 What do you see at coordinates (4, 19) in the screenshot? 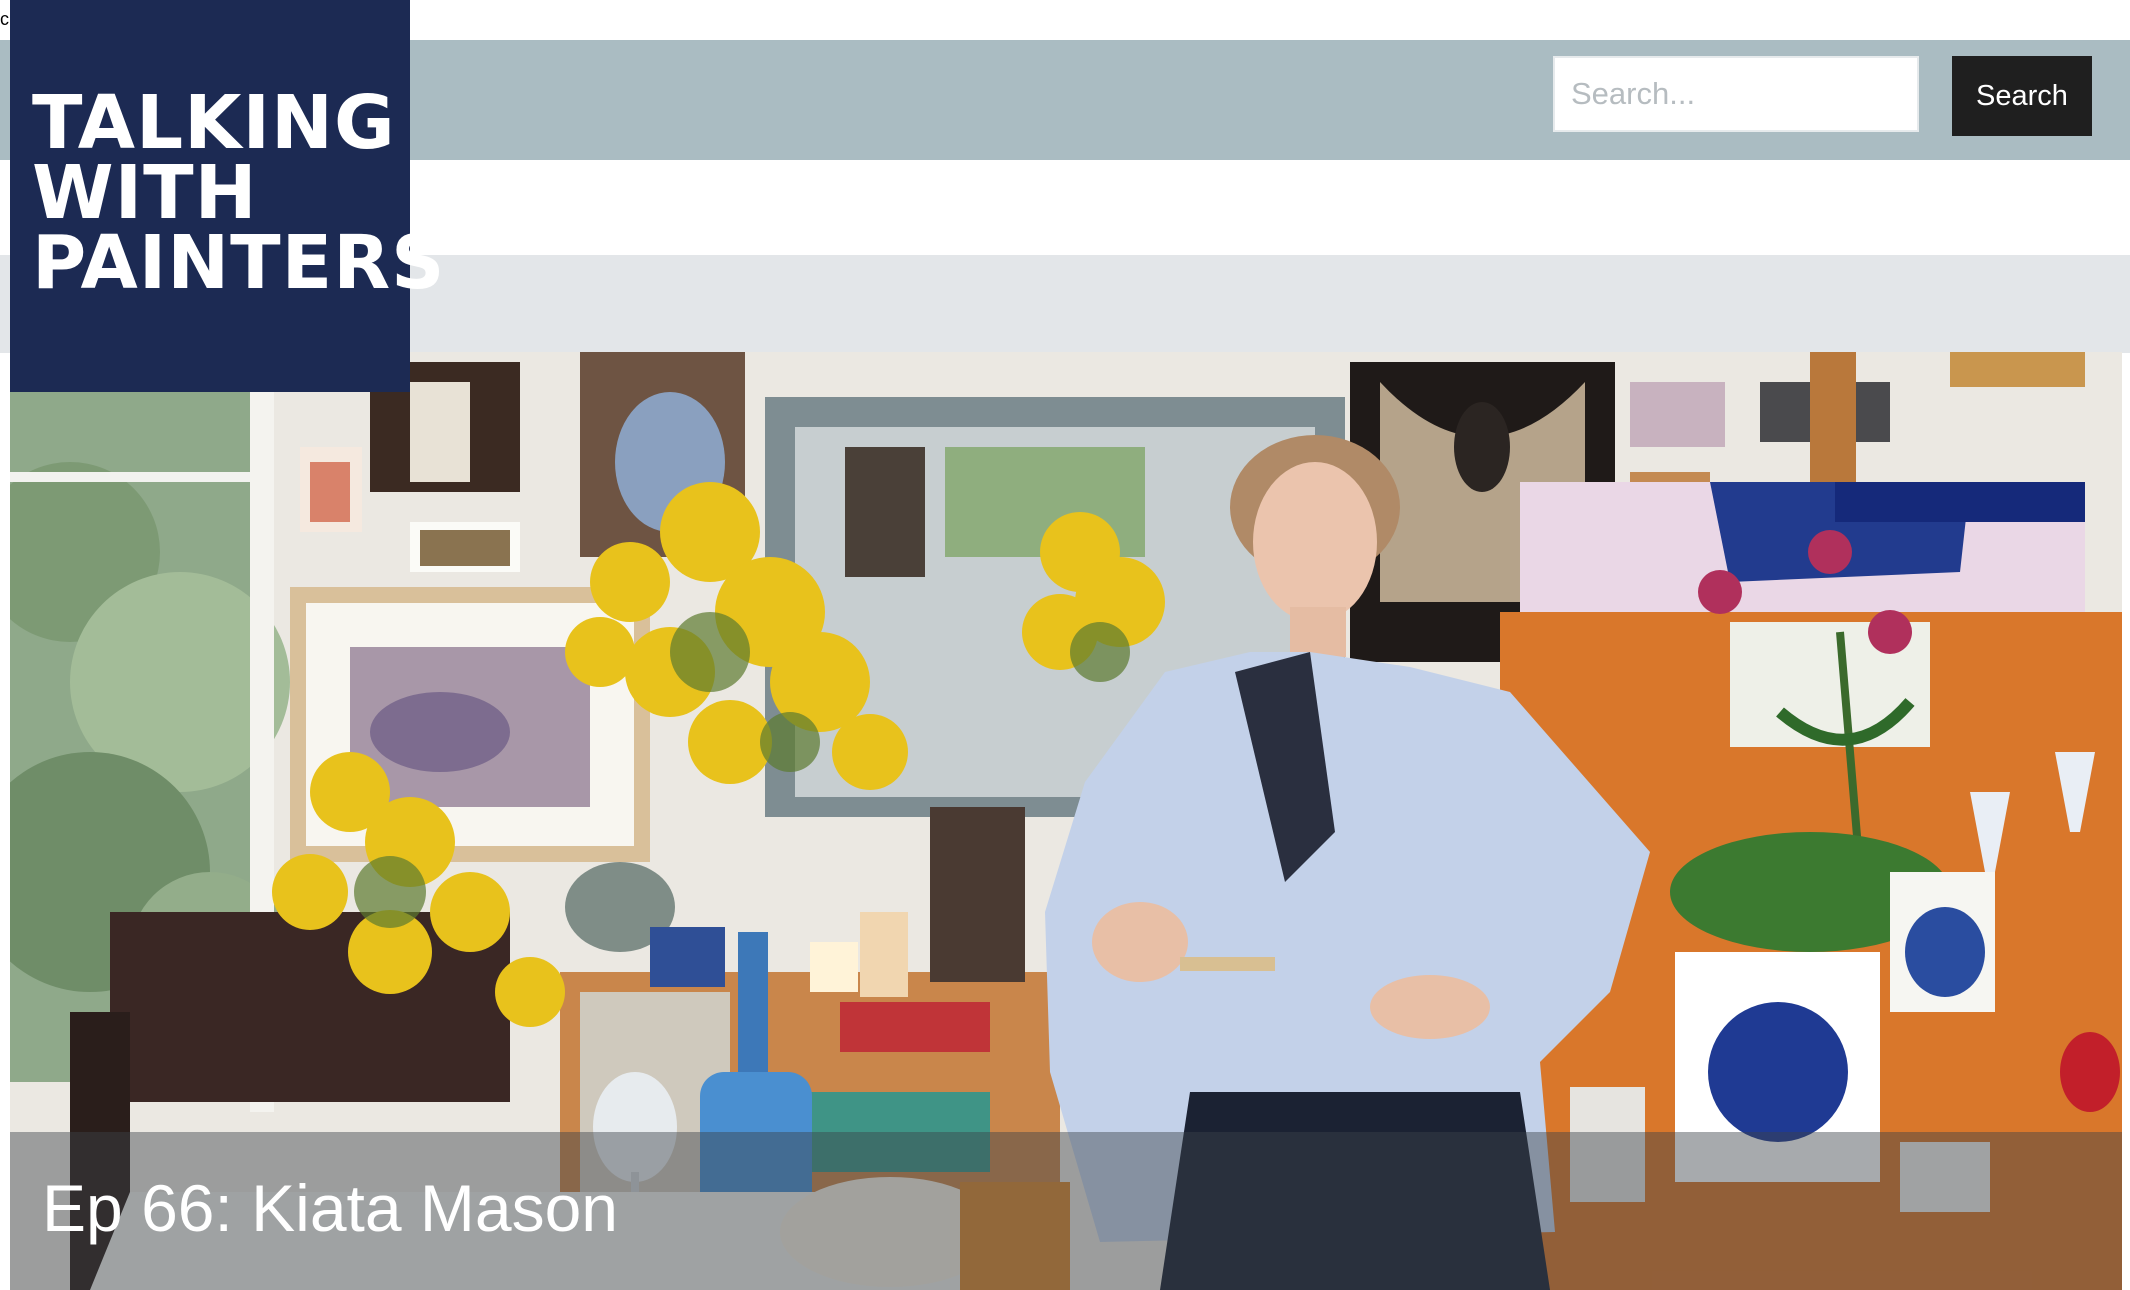
I see `page-corner-glyph: c` at bounding box center [4, 19].